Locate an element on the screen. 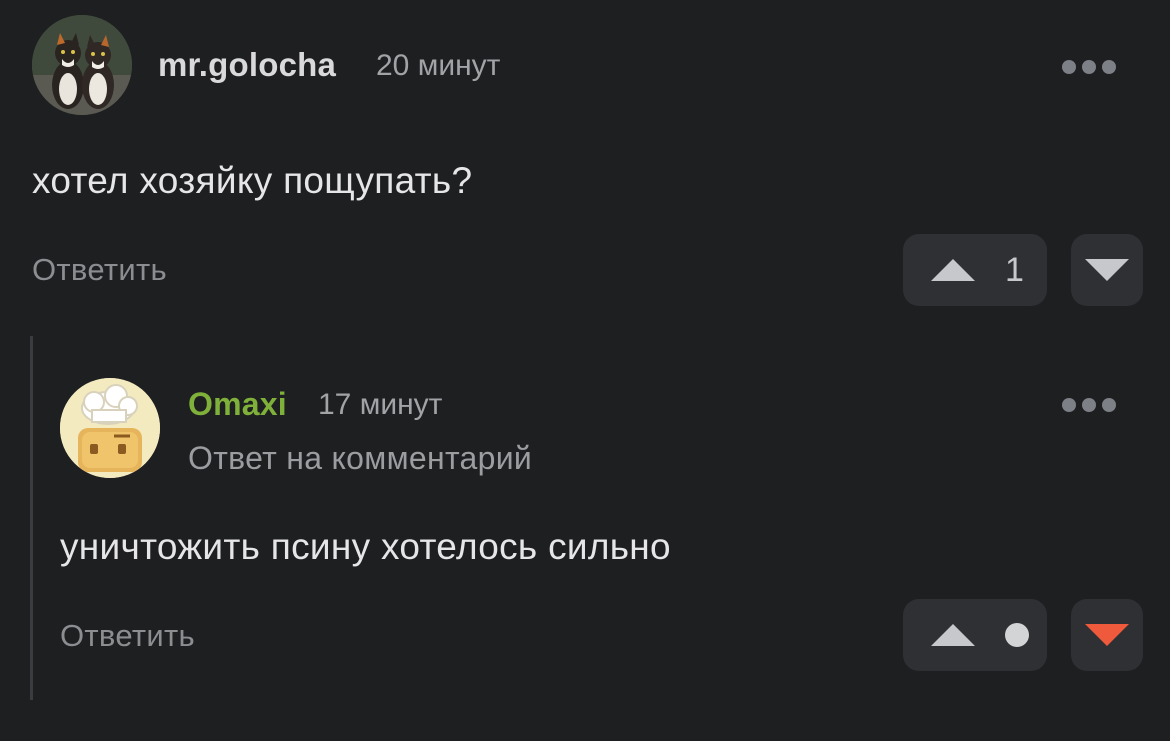 The height and width of the screenshot is (741, 1170). upvote-button: 1 is located at coordinates (975, 270).